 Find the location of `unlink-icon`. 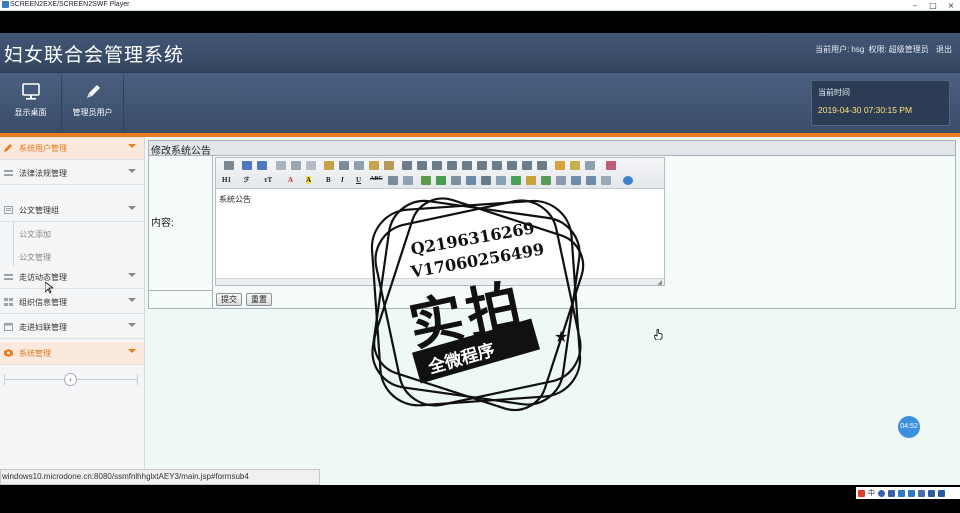

unlink-icon is located at coordinates (606, 180).